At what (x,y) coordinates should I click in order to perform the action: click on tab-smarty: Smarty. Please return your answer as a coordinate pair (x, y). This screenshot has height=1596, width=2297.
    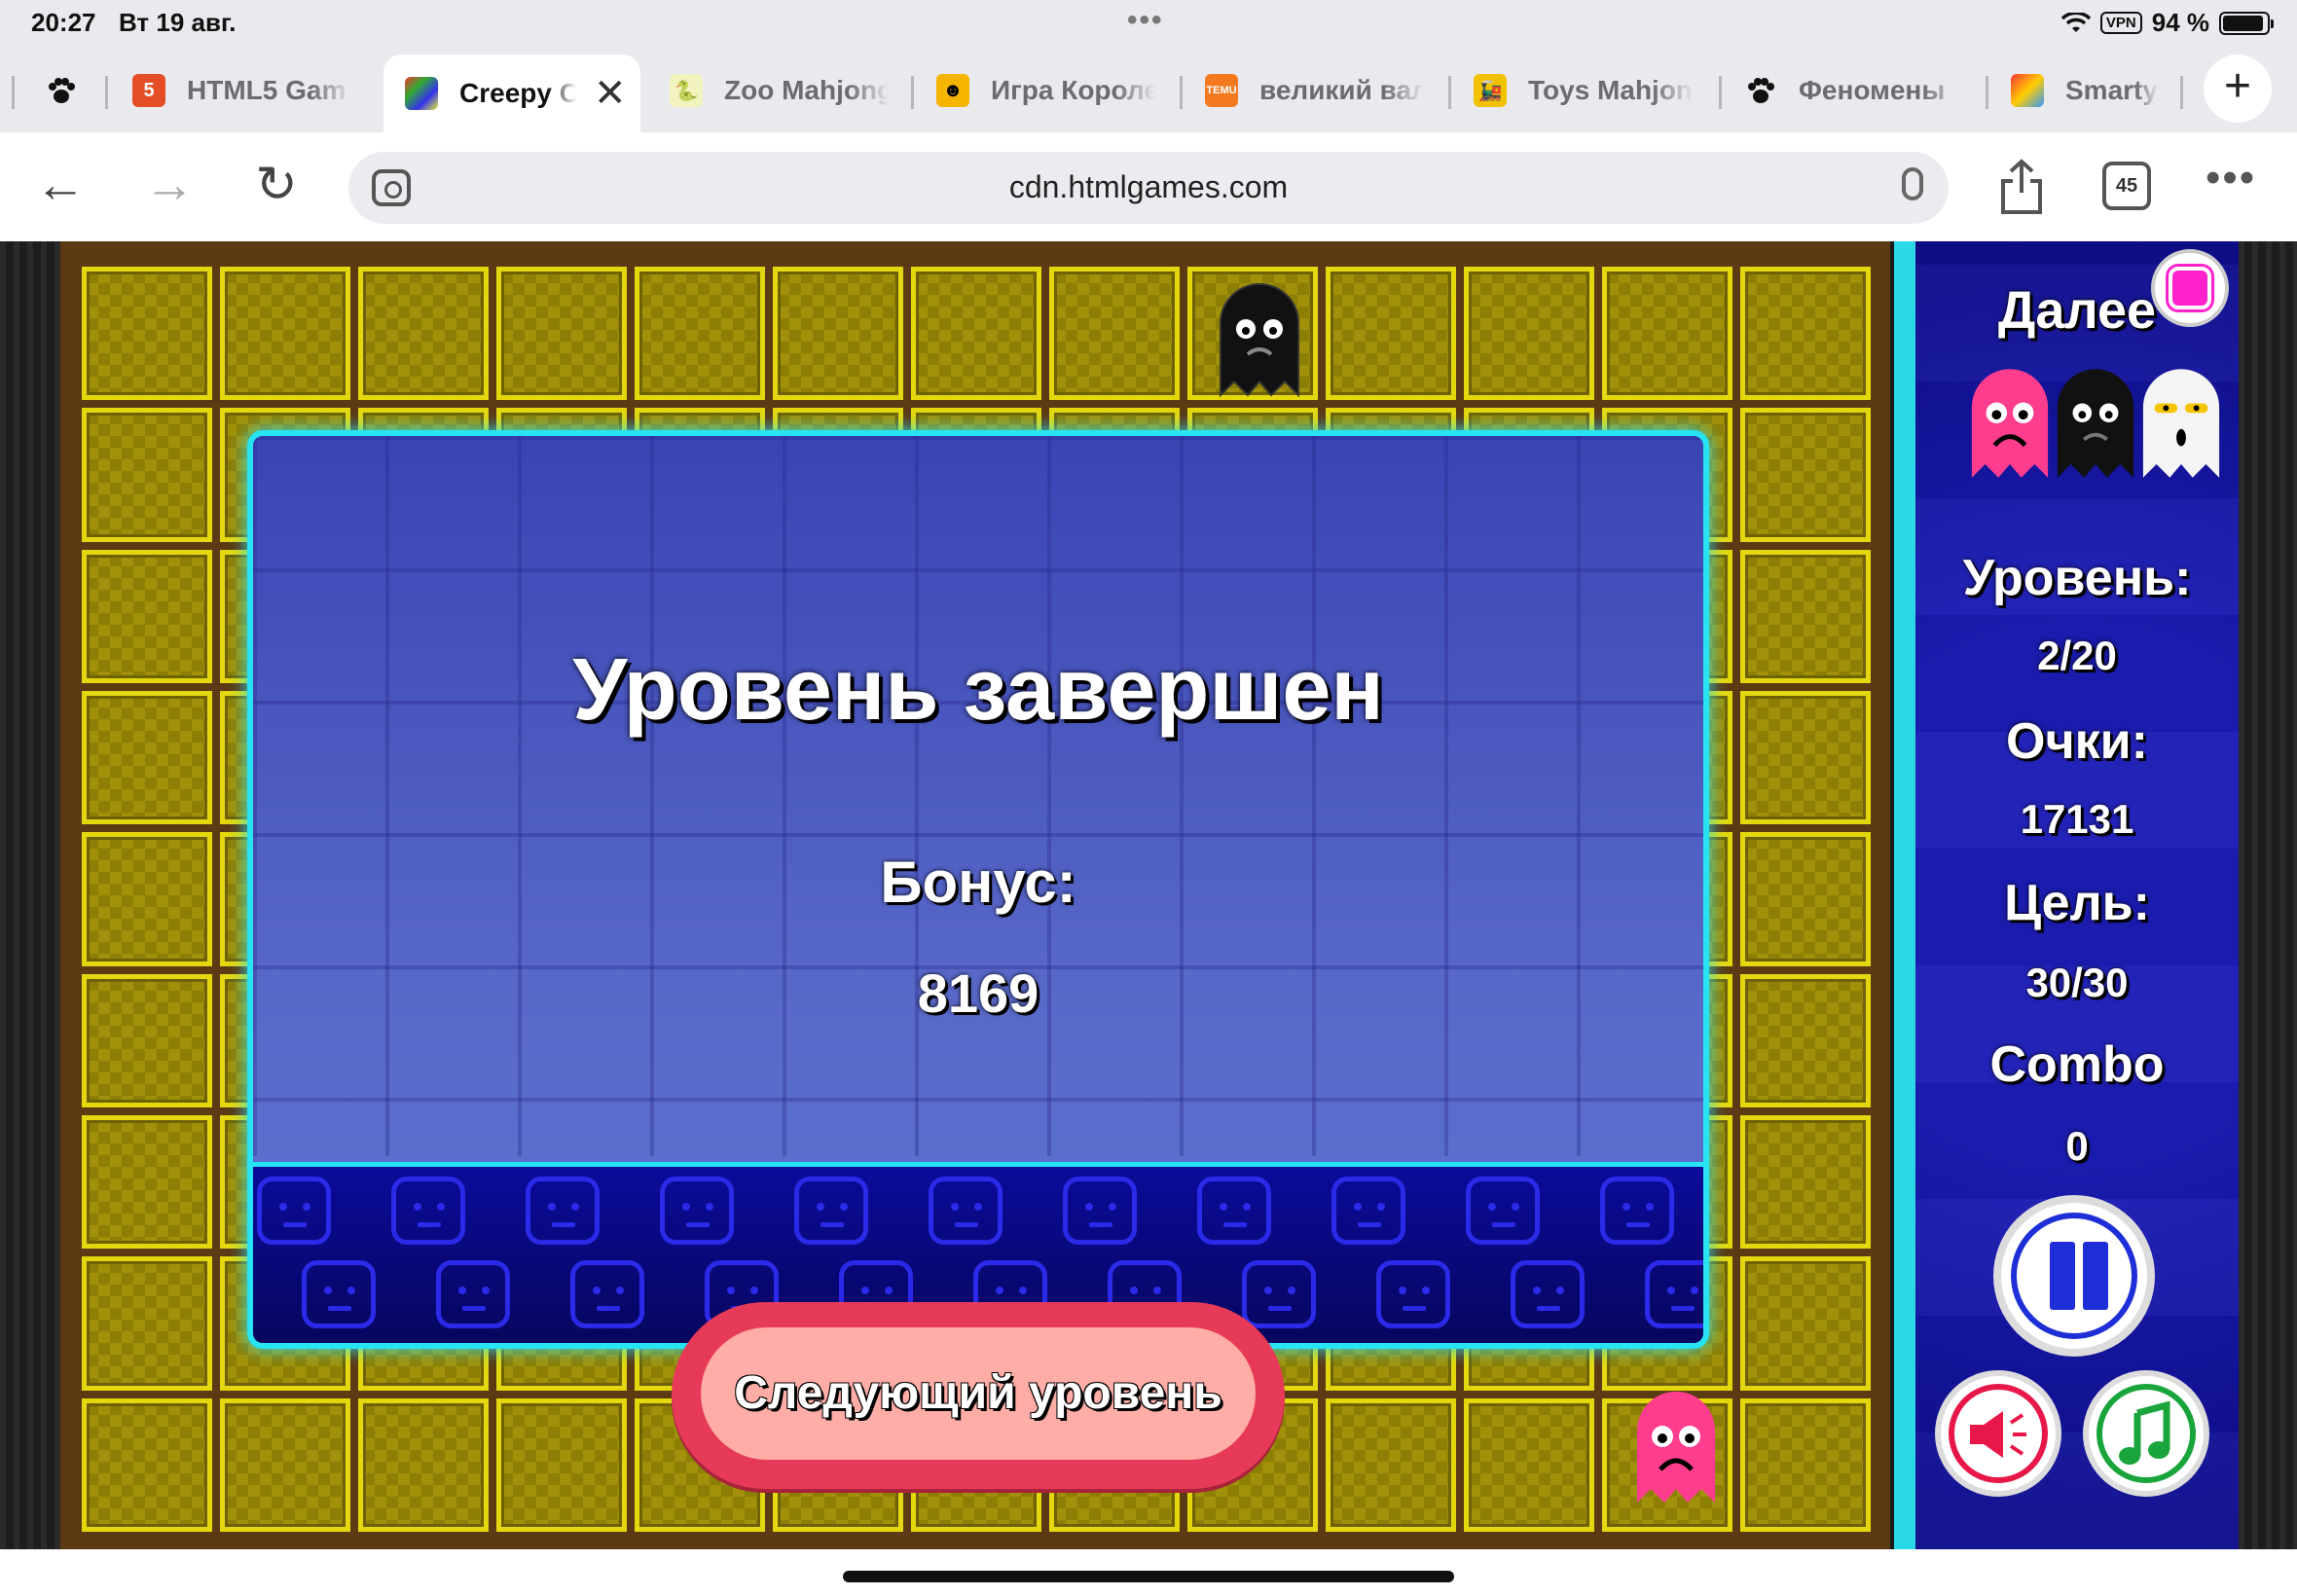
    Looking at the image, I should click on (2089, 90).